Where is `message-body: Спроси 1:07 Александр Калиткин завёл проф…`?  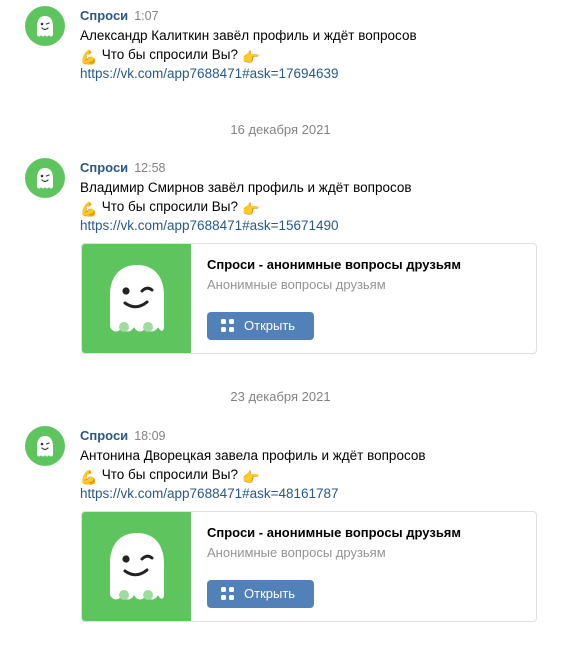
message-body: Спроси 1:07 Александр Калиткин завёл проф… is located at coordinates (310, 44).